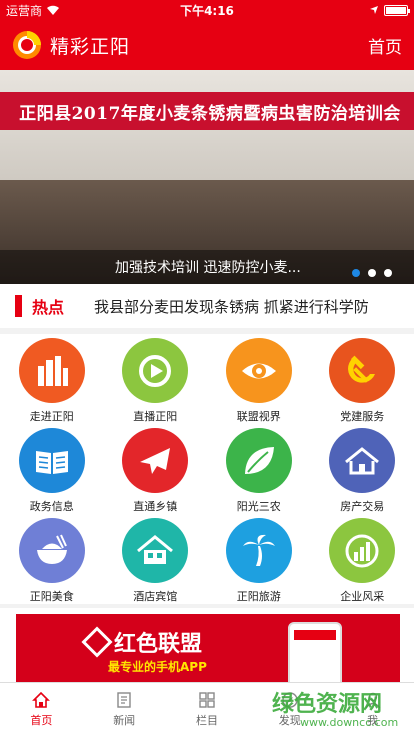 The image size is (414, 736). I want to click on ad-banner: 红色联盟 最专业的手机APP, so click(207, 645).